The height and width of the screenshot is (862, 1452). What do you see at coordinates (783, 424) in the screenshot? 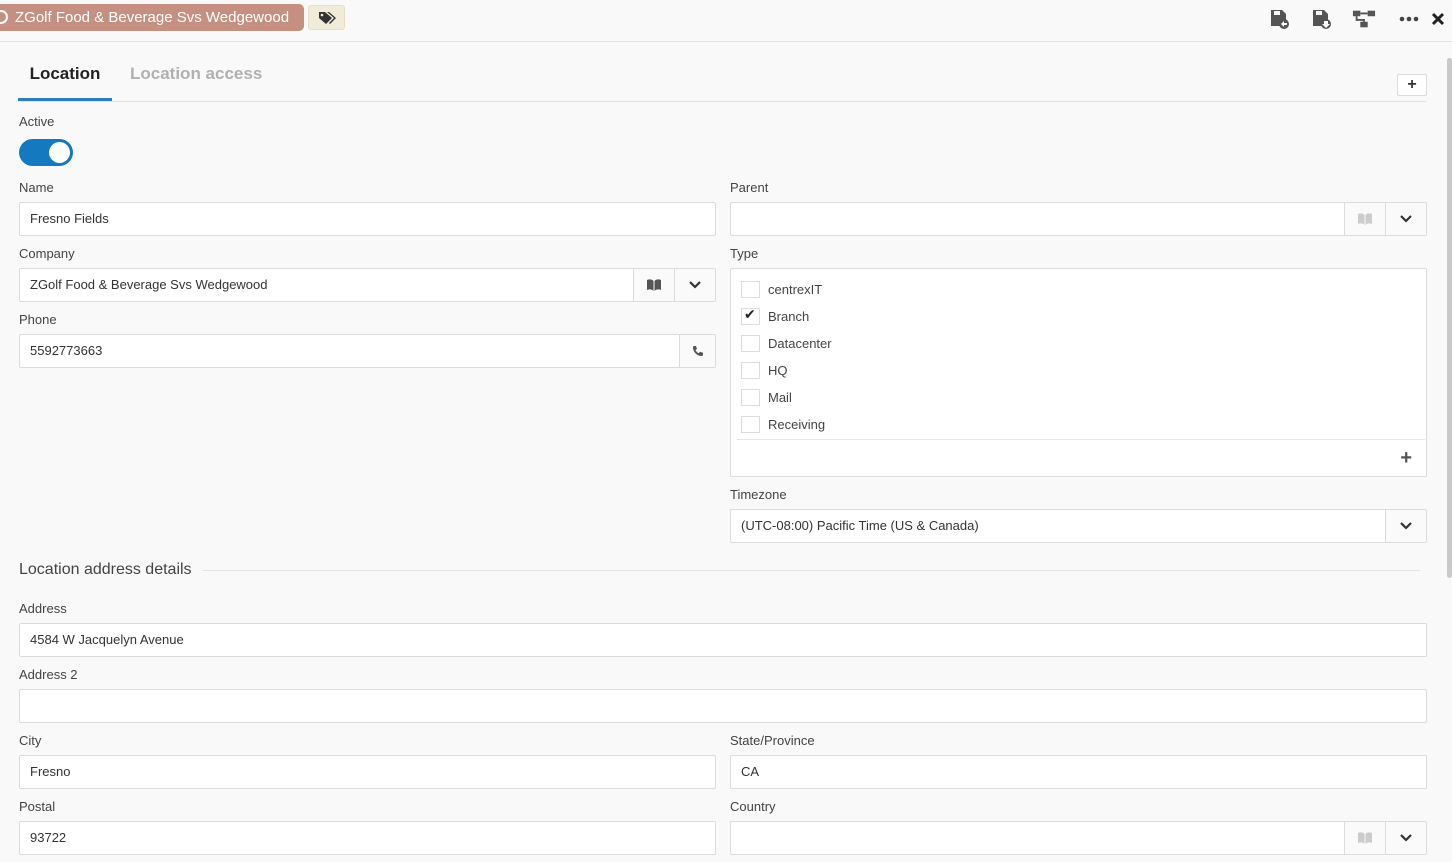
I see `type-option-receiving: Receiving` at bounding box center [783, 424].